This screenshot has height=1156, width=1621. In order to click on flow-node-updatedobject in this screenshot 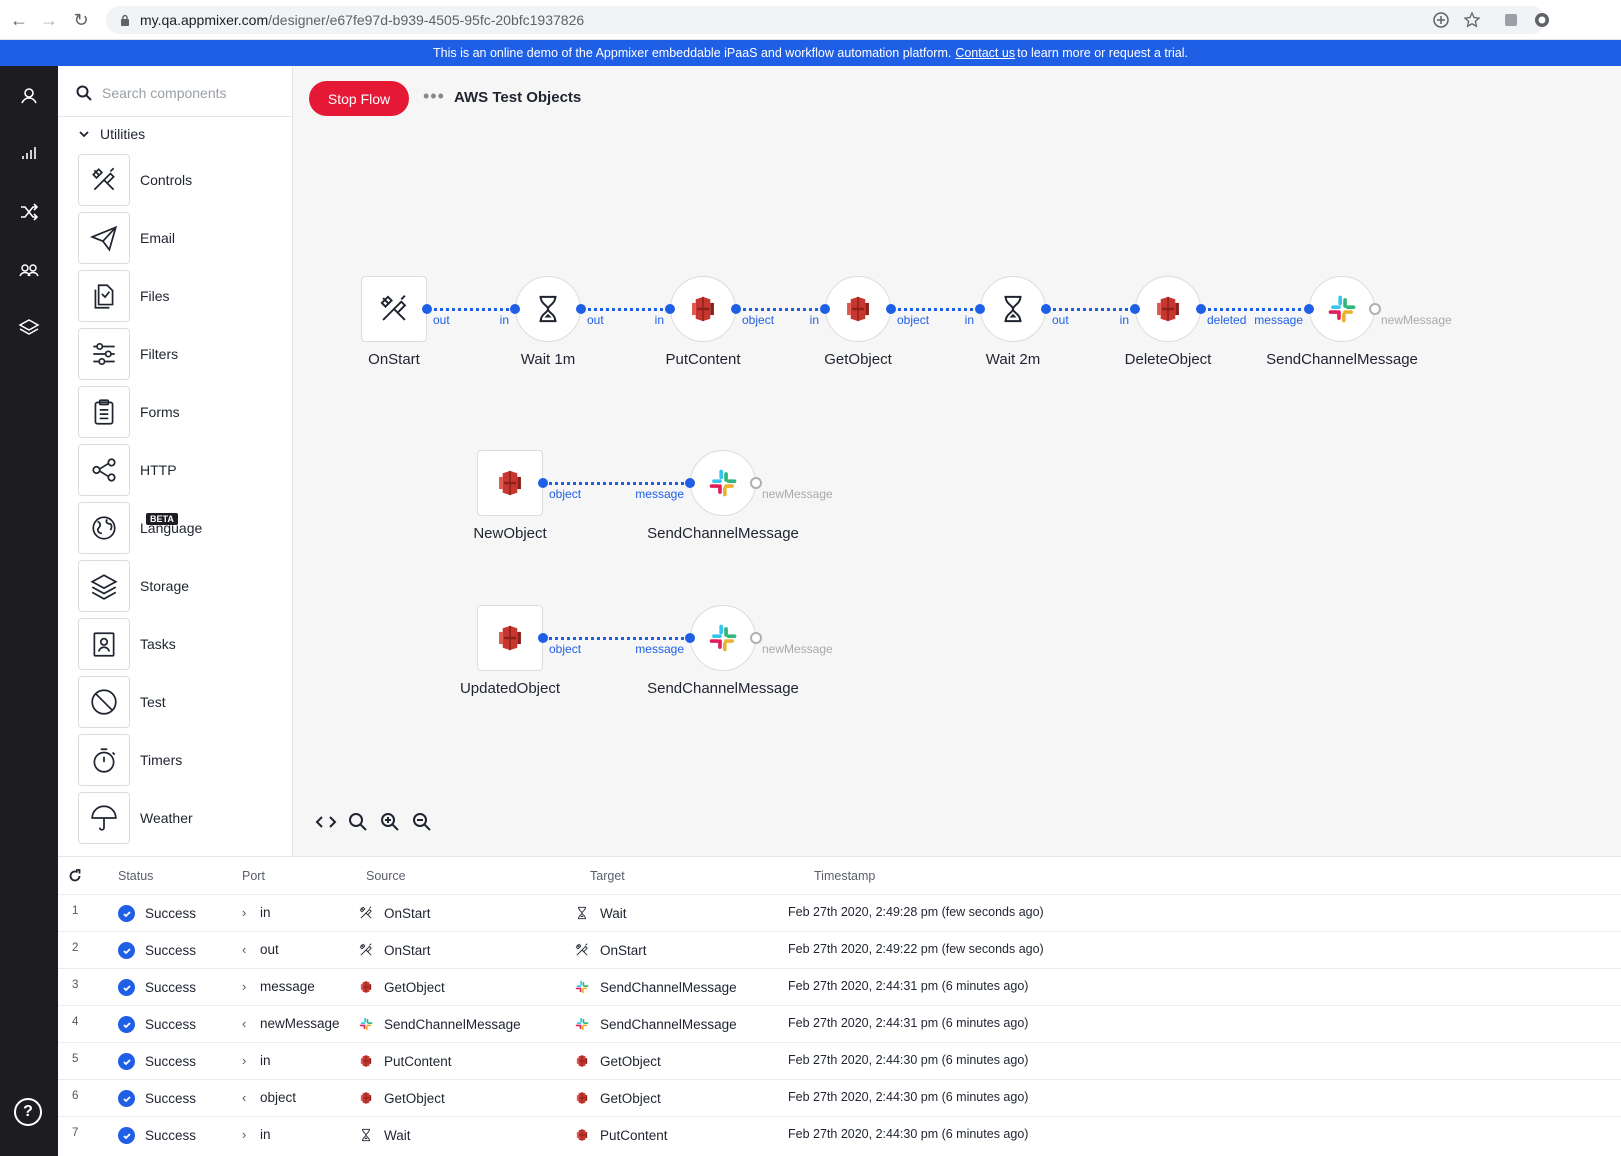, I will do `click(510, 638)`.